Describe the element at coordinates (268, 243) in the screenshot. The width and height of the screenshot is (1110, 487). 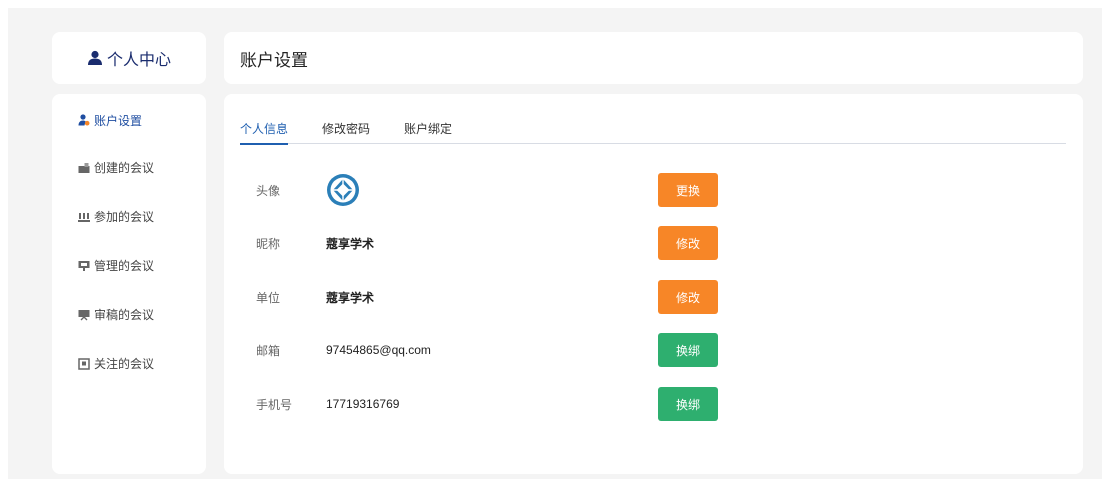
I see `nickname-label: 昵称` at that location.